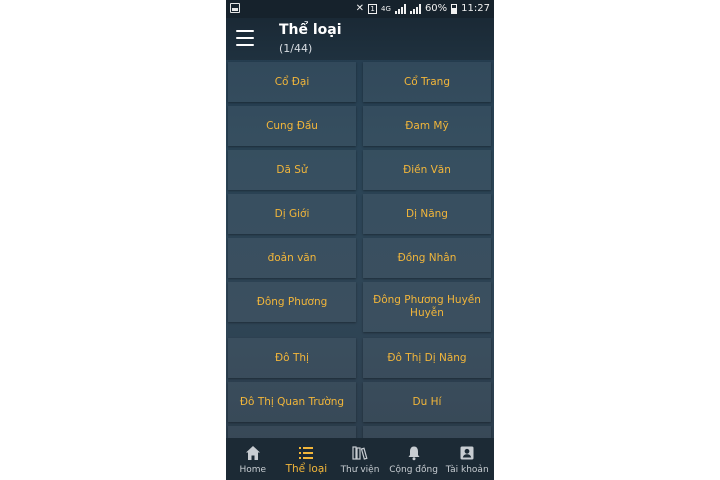  I want to click on library-icon, so click(360, 453).